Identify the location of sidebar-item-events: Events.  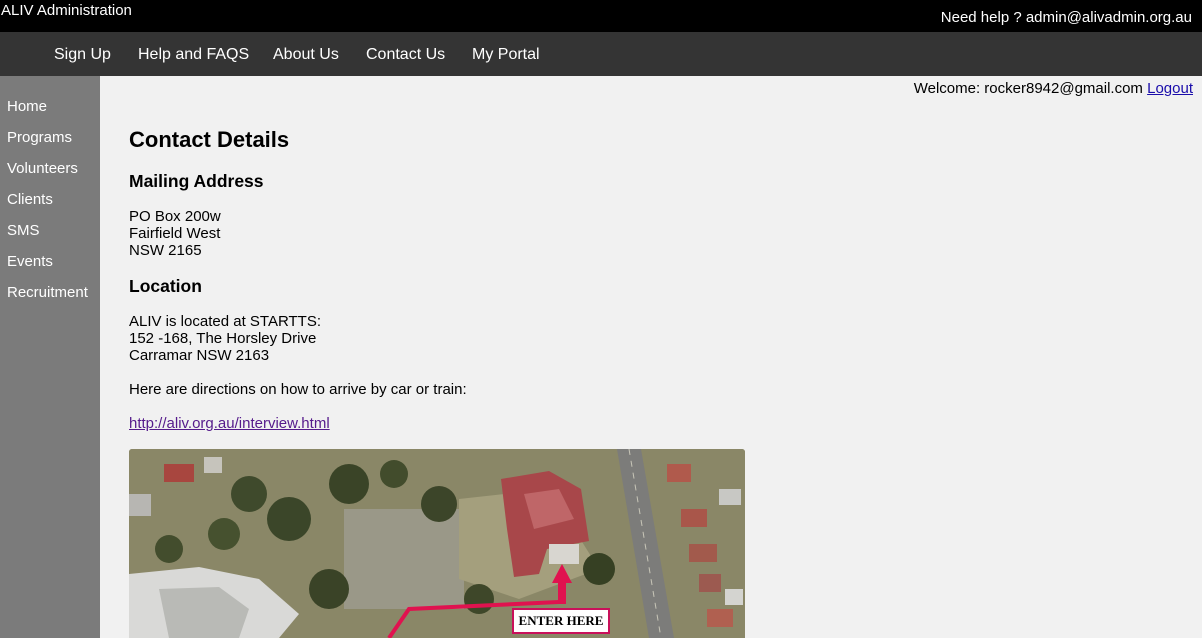
(30, 261).